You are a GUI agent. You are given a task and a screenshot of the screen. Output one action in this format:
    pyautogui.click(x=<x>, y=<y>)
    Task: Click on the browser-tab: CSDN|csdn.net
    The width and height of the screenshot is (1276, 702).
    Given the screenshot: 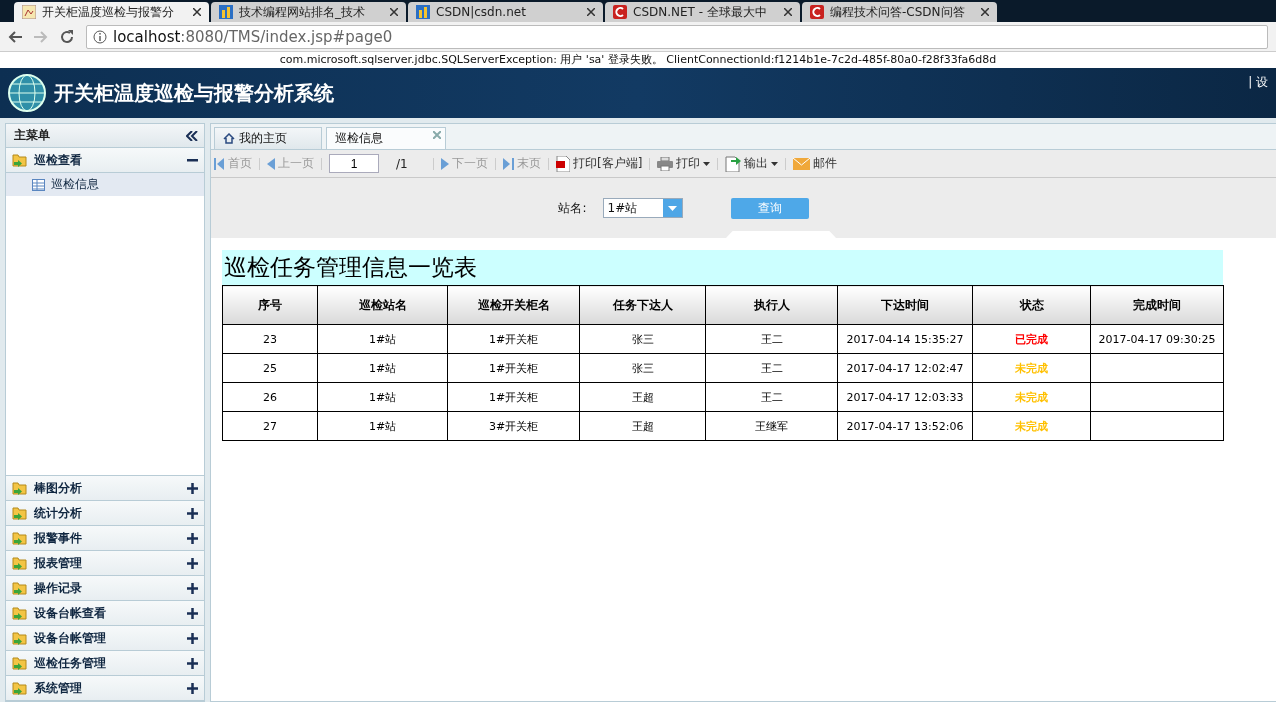 What is the action you would take?
    pyautogui.click(x=505, y=12)
    